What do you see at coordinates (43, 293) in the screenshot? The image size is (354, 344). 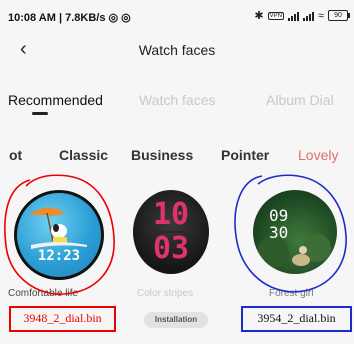 I see `face-name: Comfortable life` at bounding box center [43, 293].